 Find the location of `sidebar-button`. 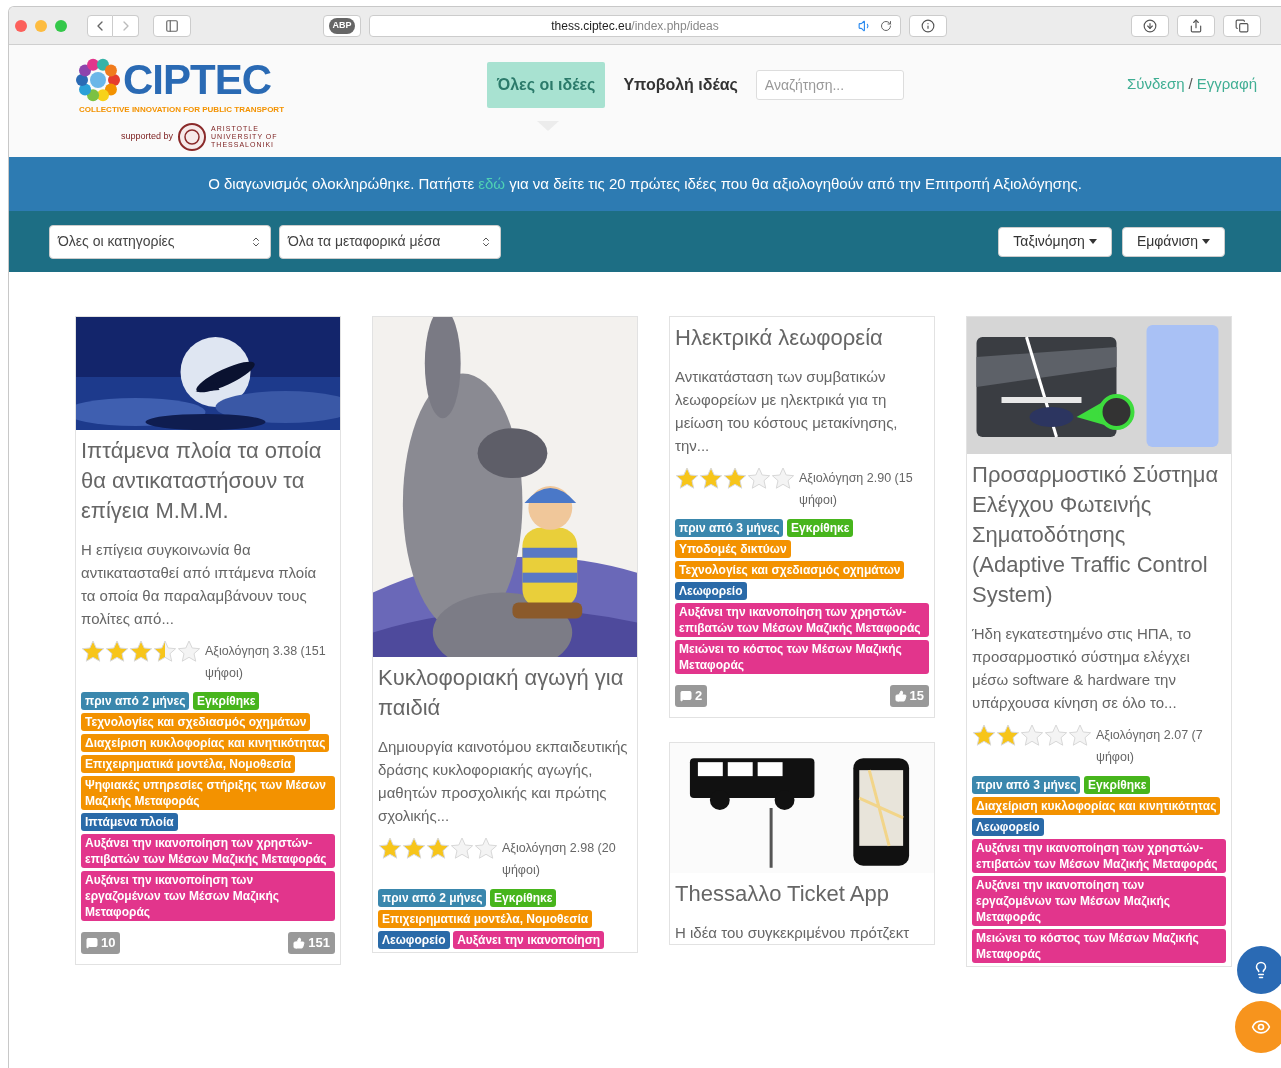

sidebar-button is located at coordinates (172, 25).